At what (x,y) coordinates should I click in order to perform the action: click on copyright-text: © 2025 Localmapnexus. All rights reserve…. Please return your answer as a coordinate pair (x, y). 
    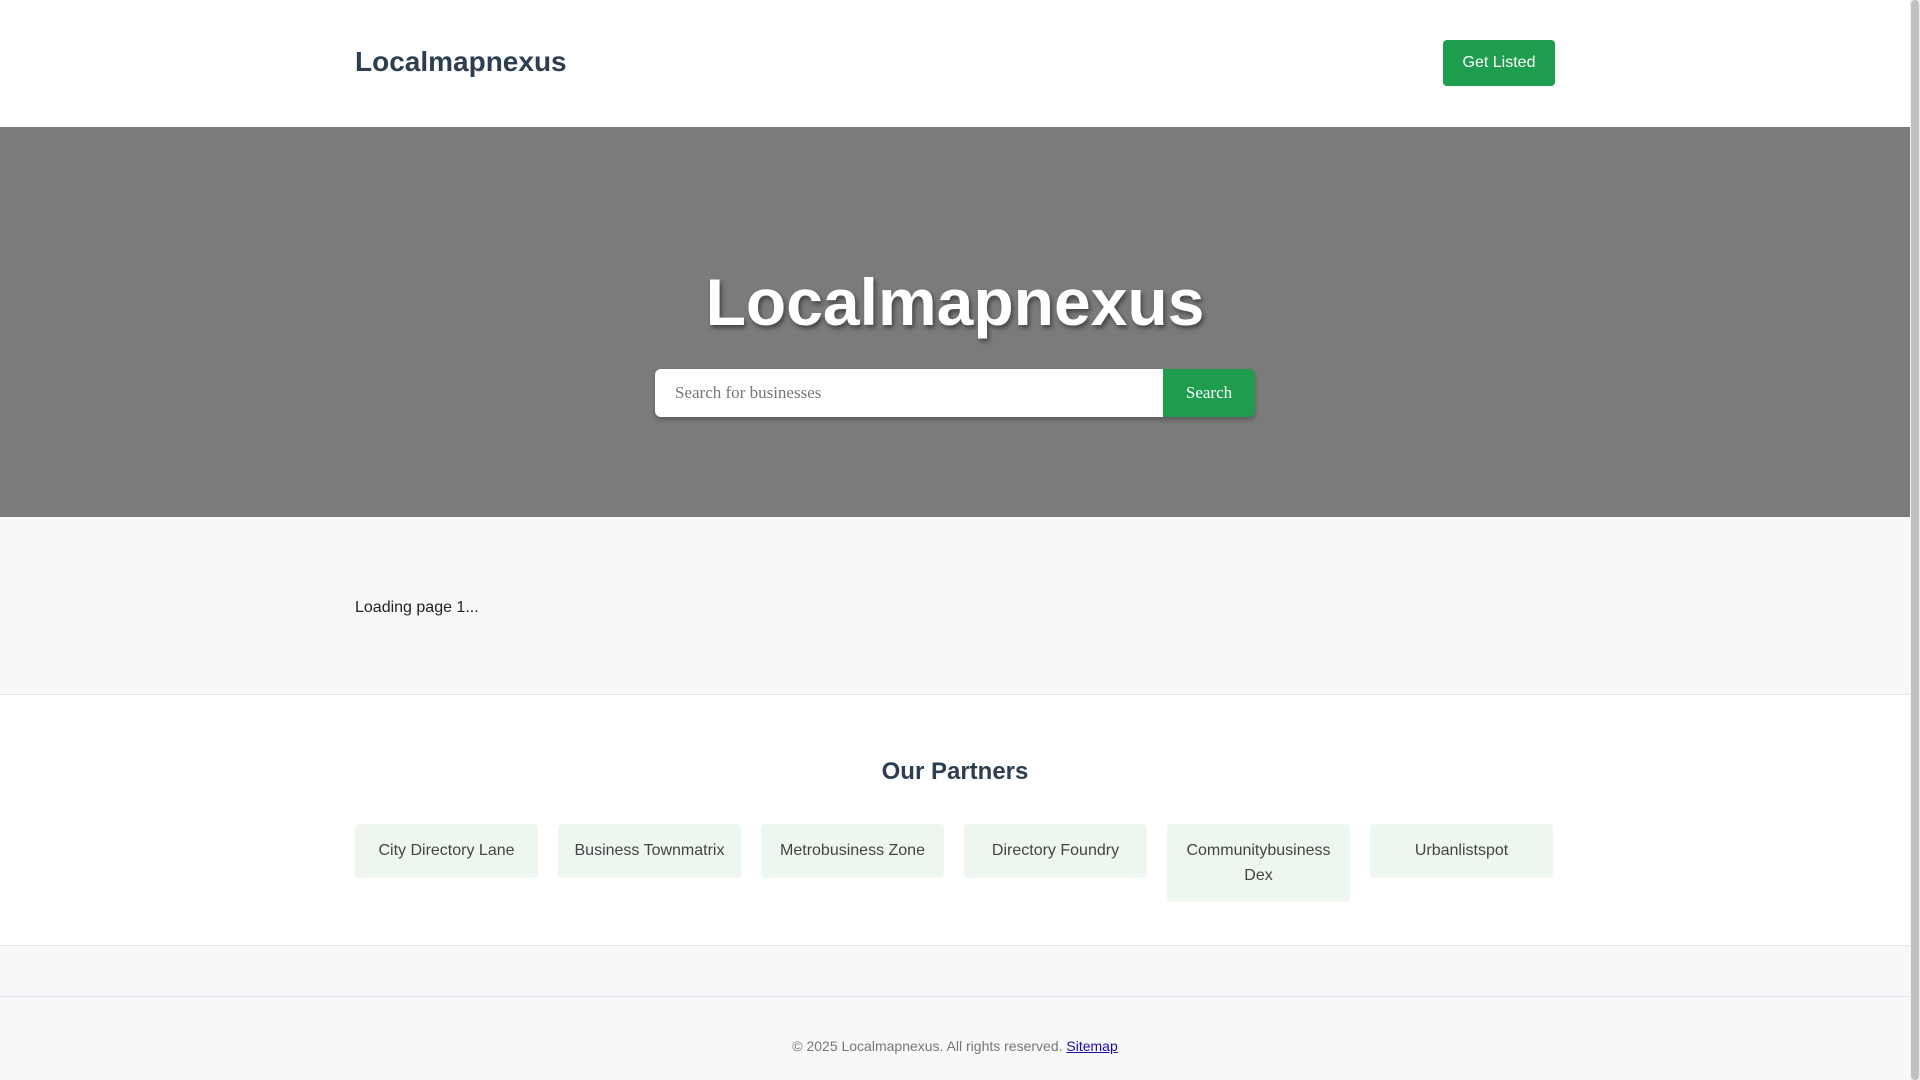
    Looking at the image, I should click on (927, 1046).